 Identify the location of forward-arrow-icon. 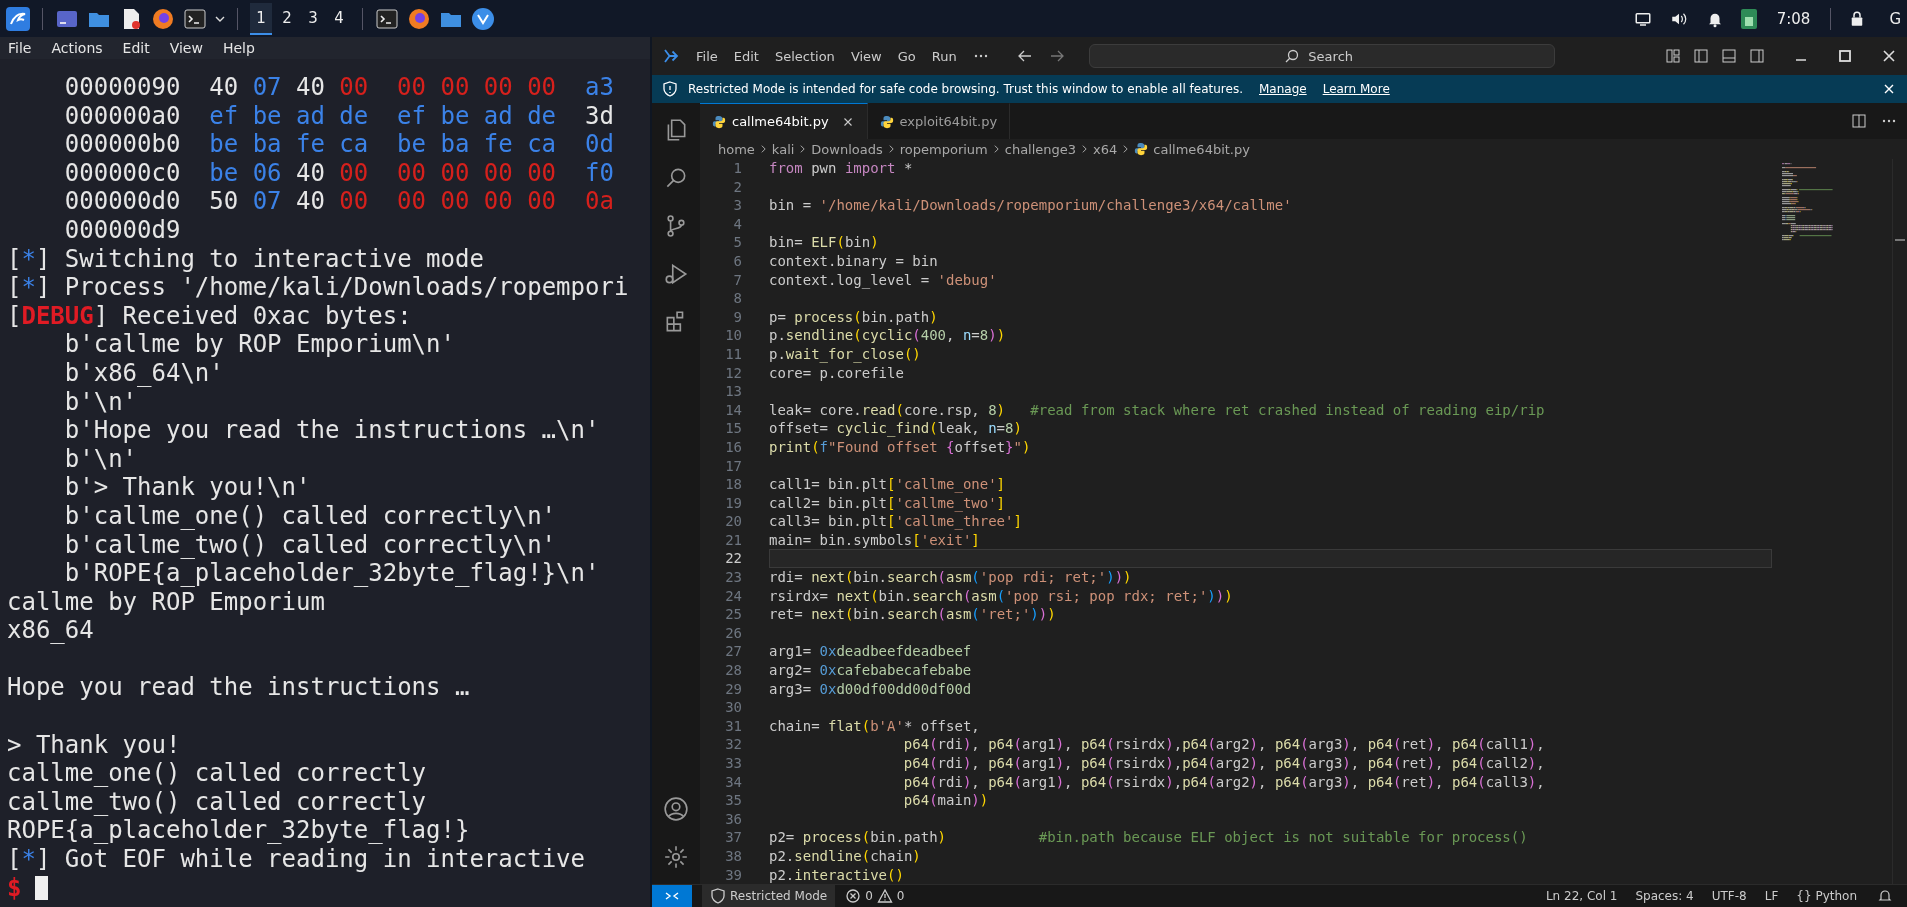
(1056, 56).